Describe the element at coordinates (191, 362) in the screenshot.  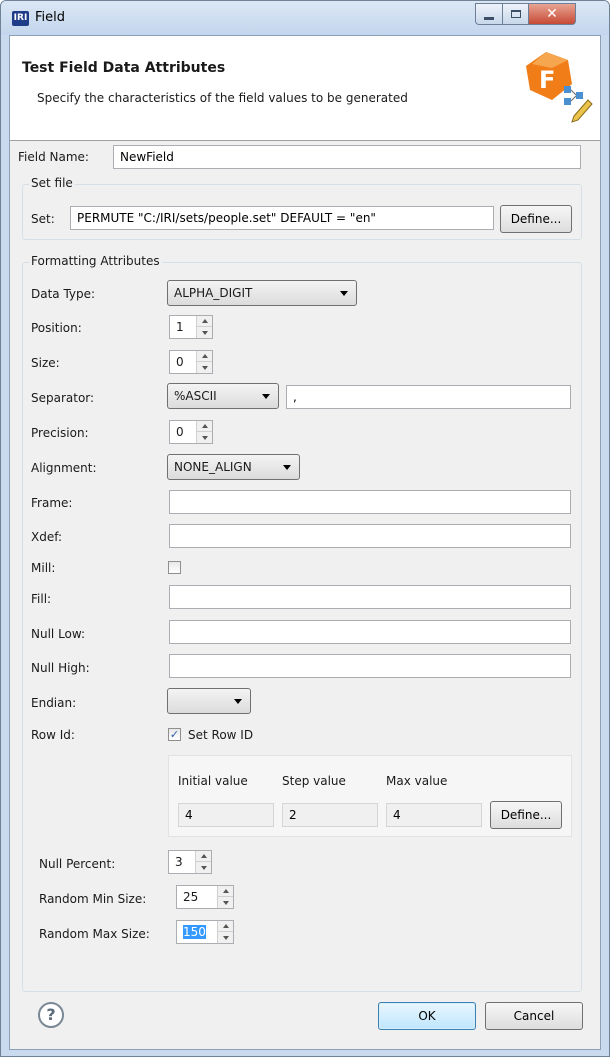
I see `size-spinner: 0` at that location.